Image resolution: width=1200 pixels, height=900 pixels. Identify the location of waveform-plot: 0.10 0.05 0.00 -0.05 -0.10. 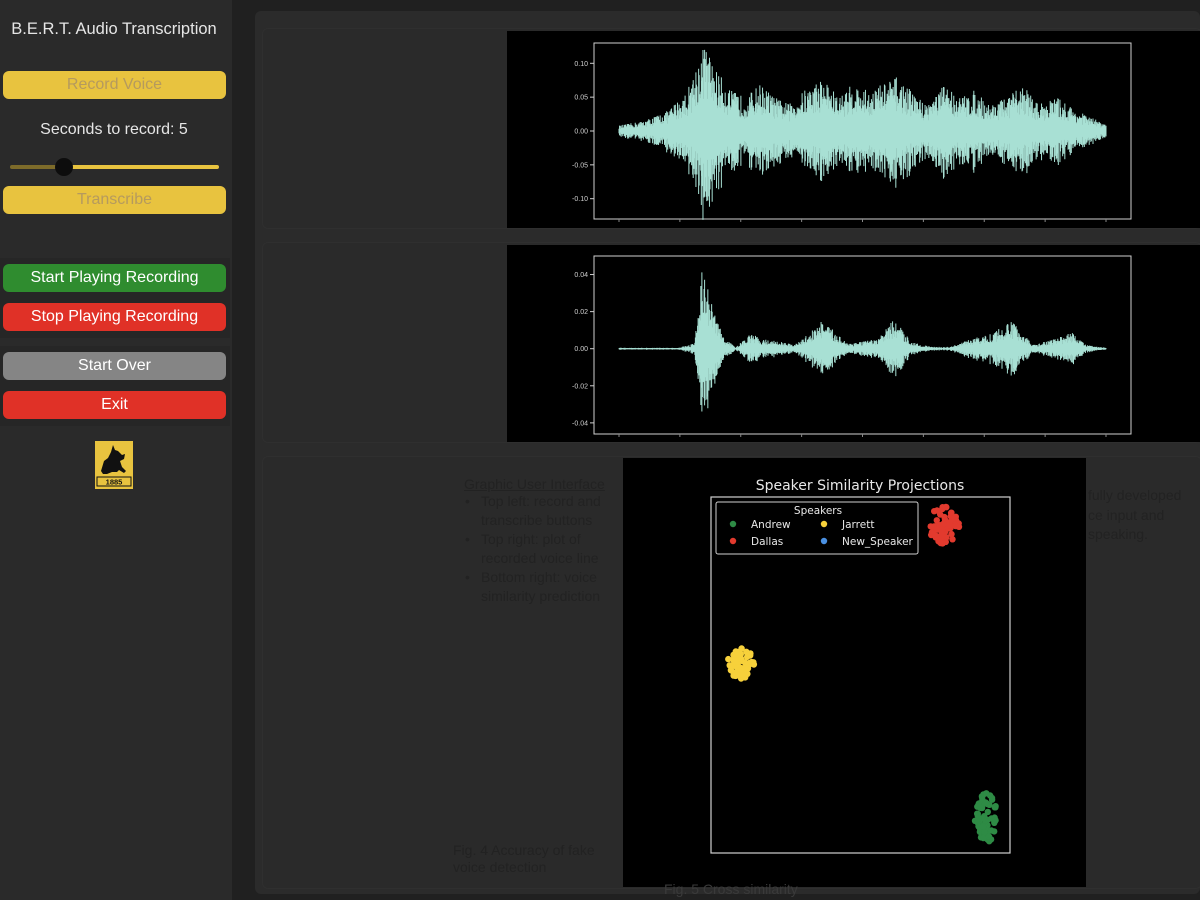
(853, 129).